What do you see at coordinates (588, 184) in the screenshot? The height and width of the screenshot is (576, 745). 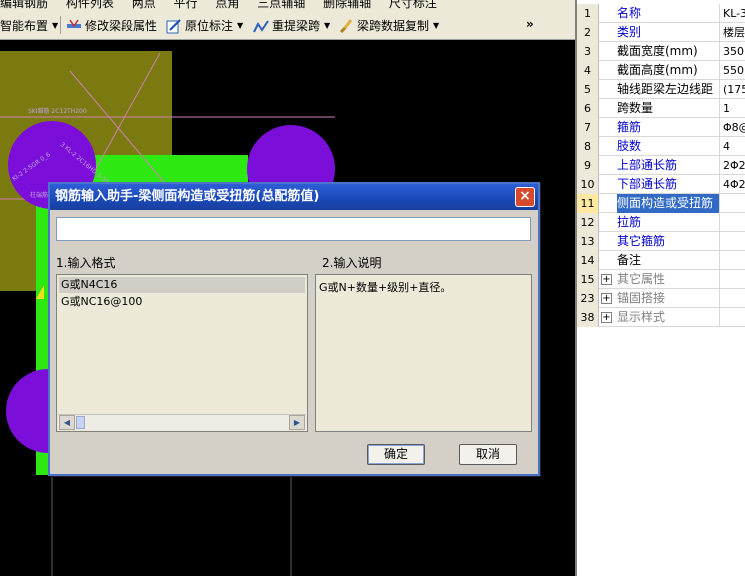 I see `row-number: 10` at bounding box center [588, 184].